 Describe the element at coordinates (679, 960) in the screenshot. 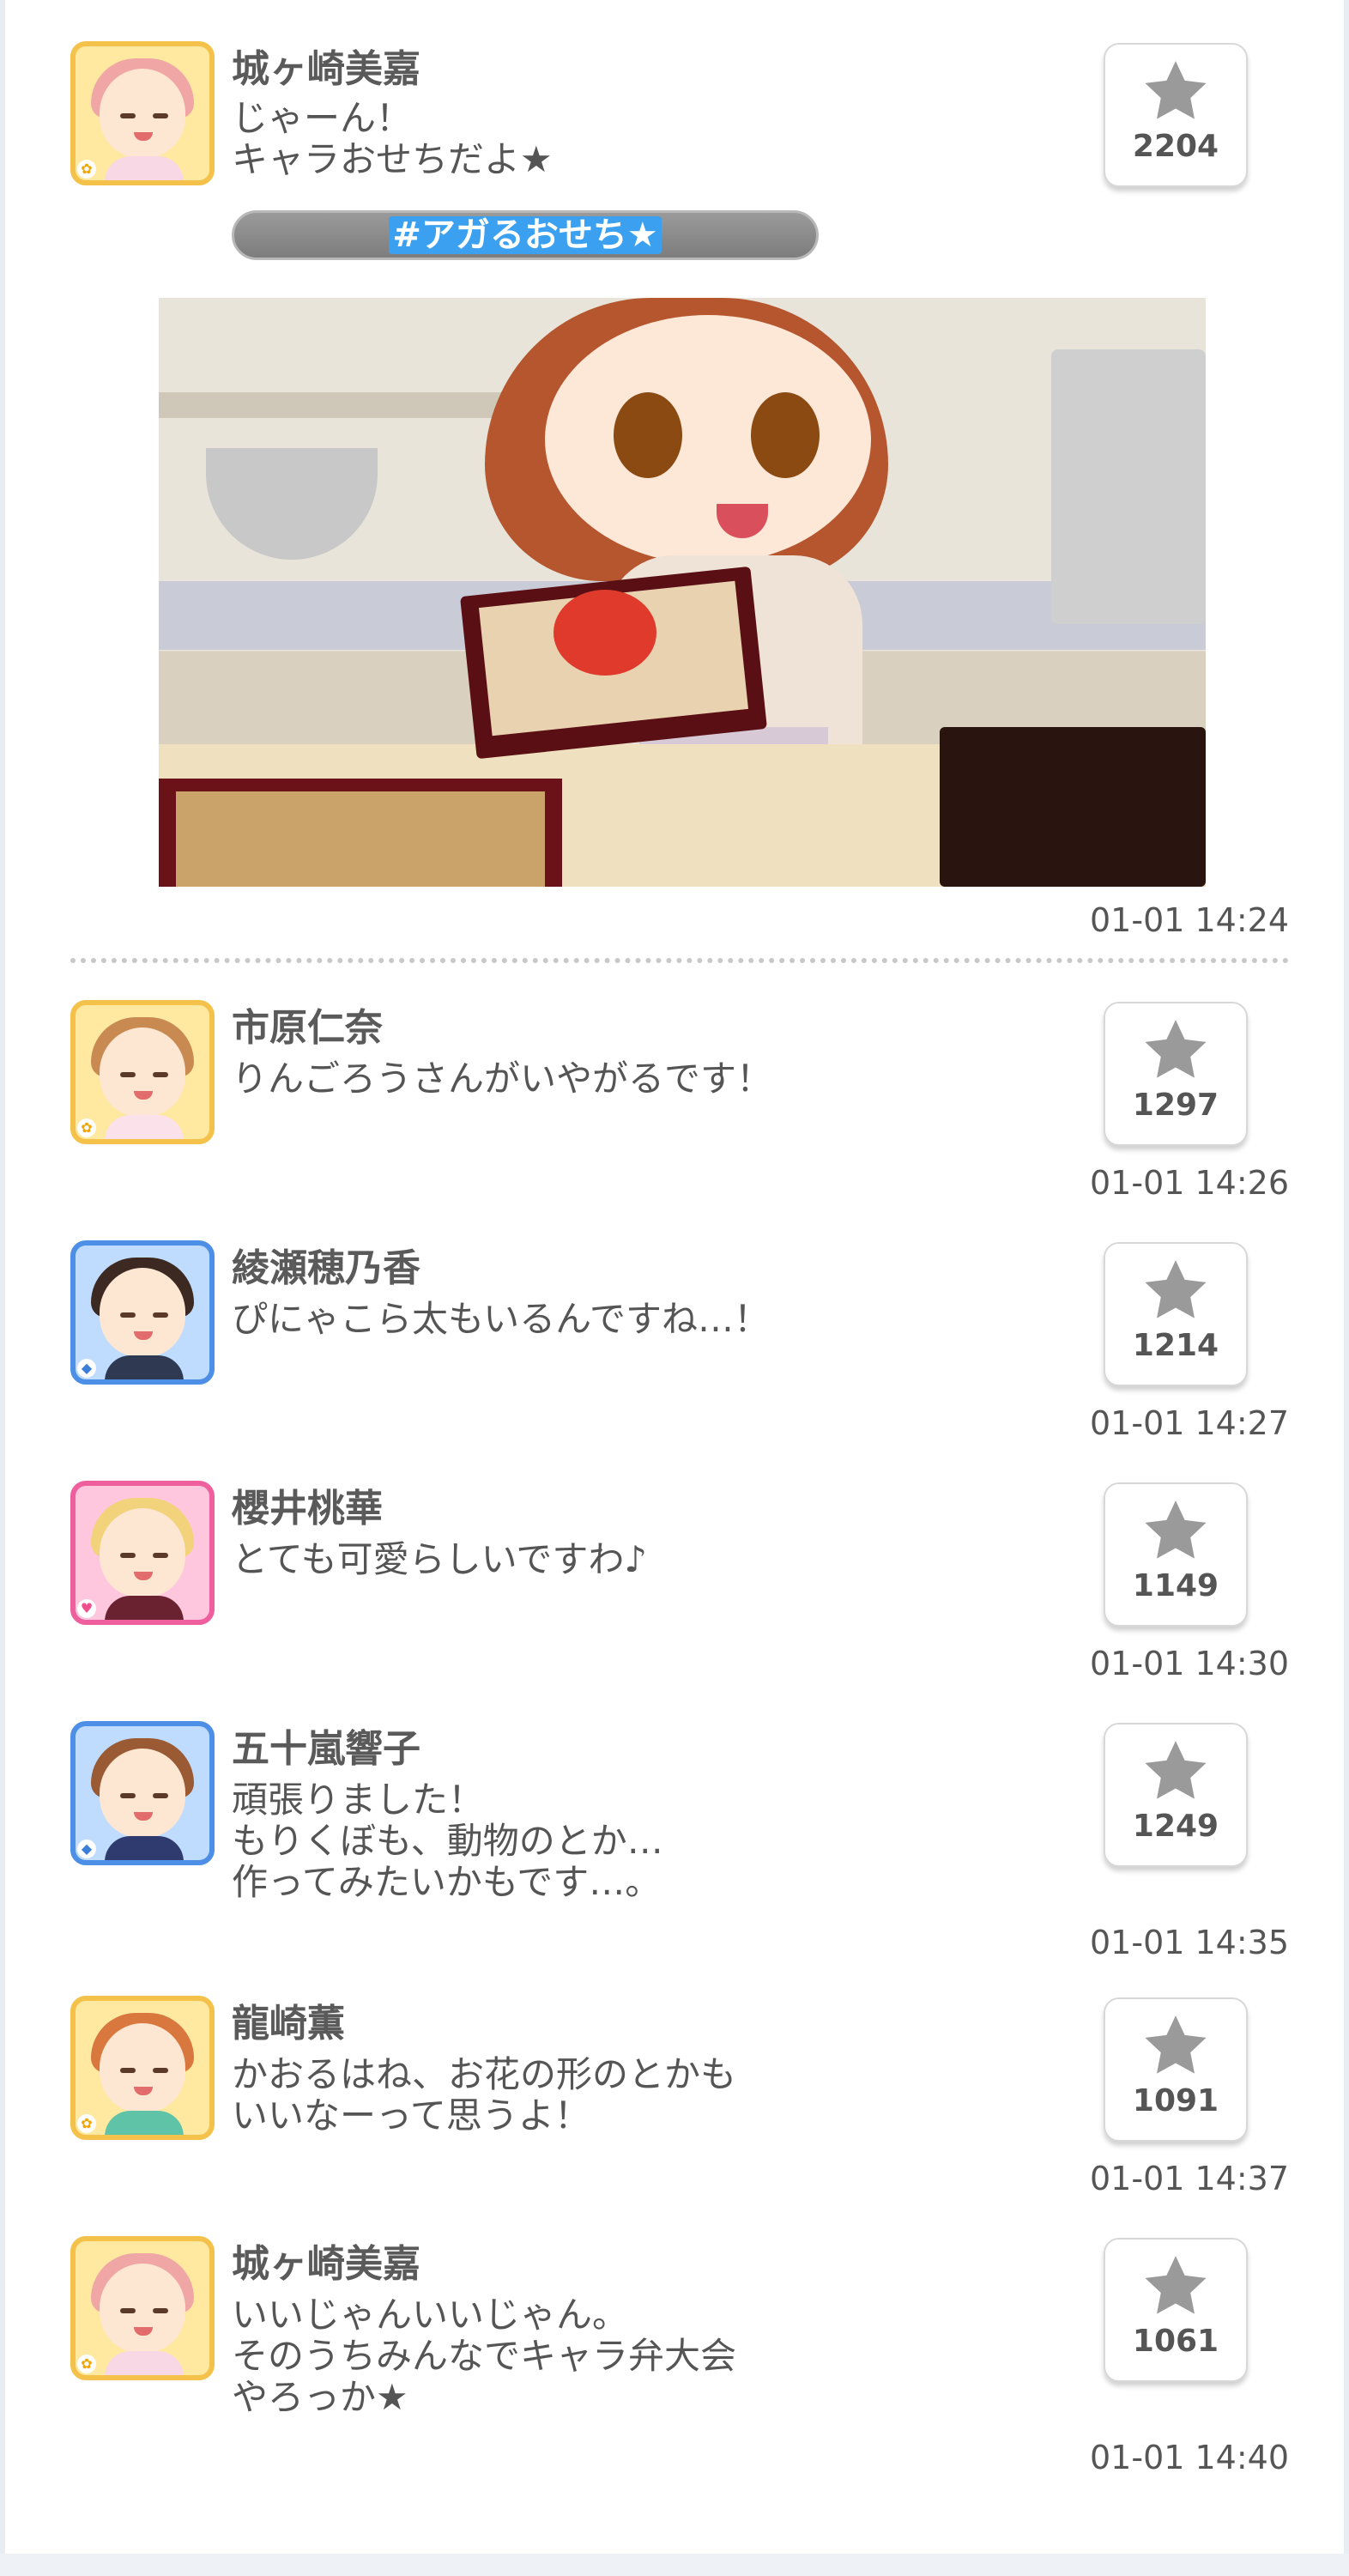

I see `divider` at that location.